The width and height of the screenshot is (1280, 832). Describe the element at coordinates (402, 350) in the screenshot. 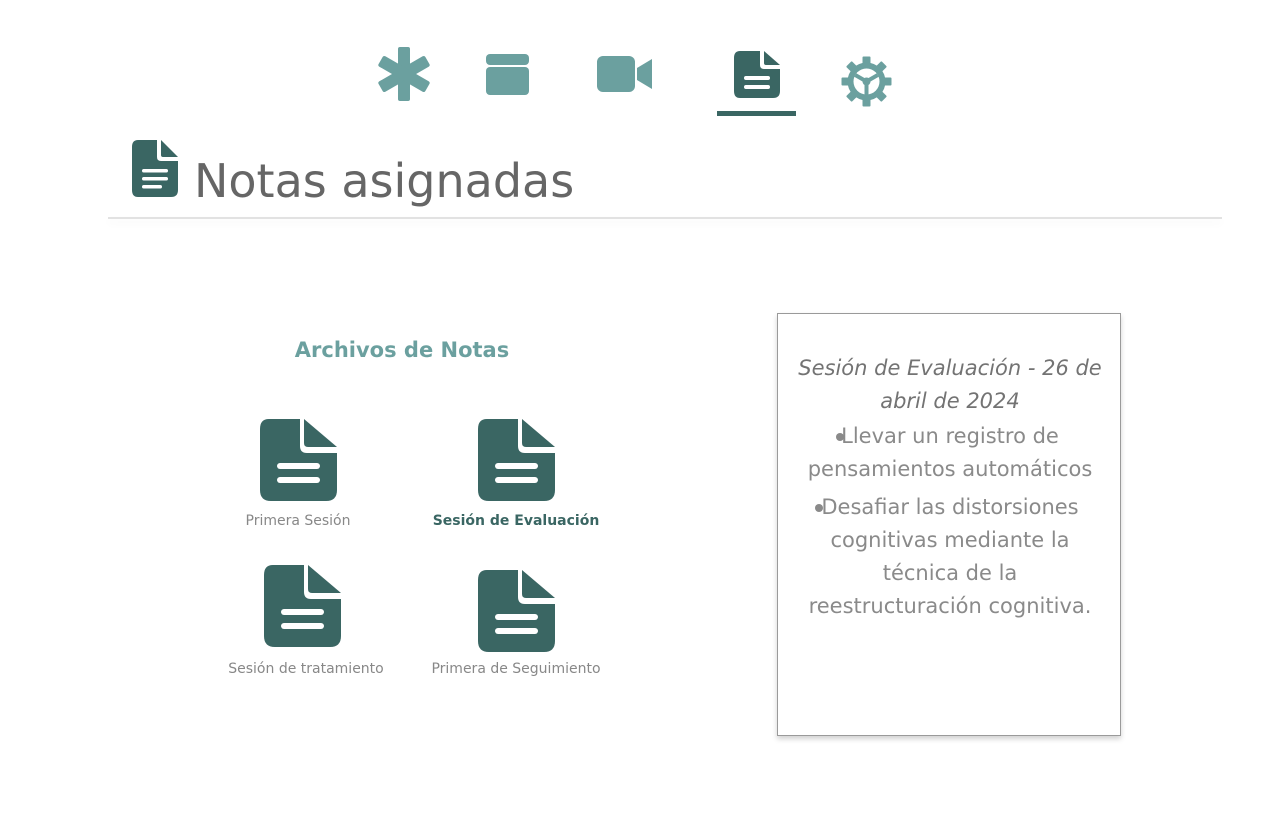

I see `section-heading: Archivos de Notas` at that location.